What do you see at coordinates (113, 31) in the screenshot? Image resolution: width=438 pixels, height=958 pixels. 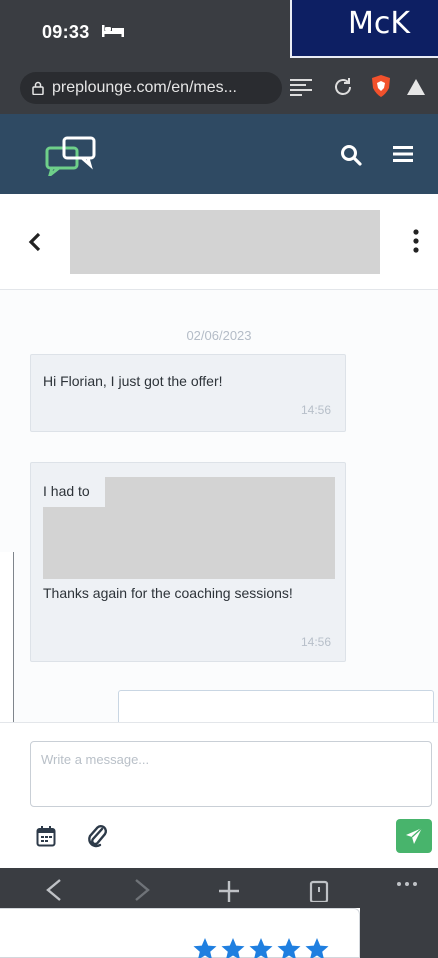 I see `bed-icon` at bounding box center [113, 31].